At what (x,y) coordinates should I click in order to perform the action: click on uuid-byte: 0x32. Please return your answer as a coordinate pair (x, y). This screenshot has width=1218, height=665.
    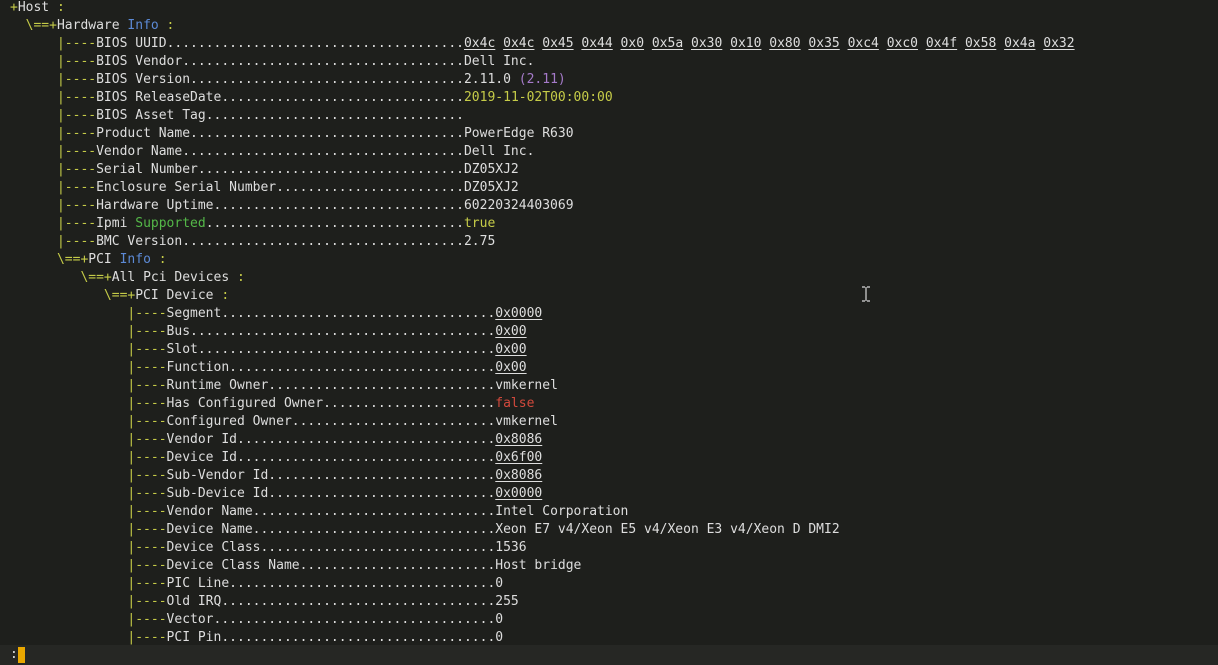
    Looking at the image, I should click on (1059, 43).